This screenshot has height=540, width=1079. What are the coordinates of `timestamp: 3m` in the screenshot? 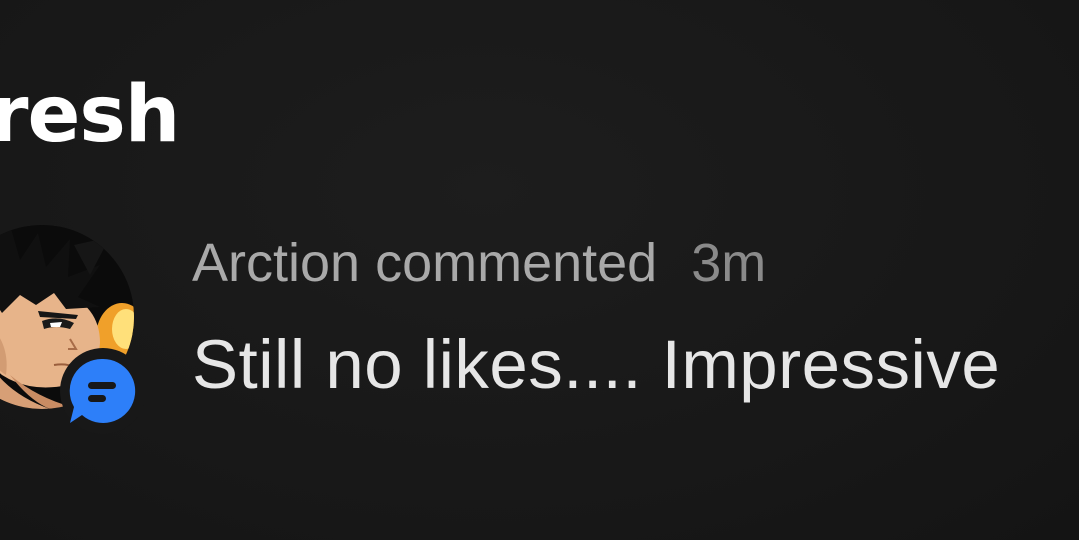 It's located at (729, 263).